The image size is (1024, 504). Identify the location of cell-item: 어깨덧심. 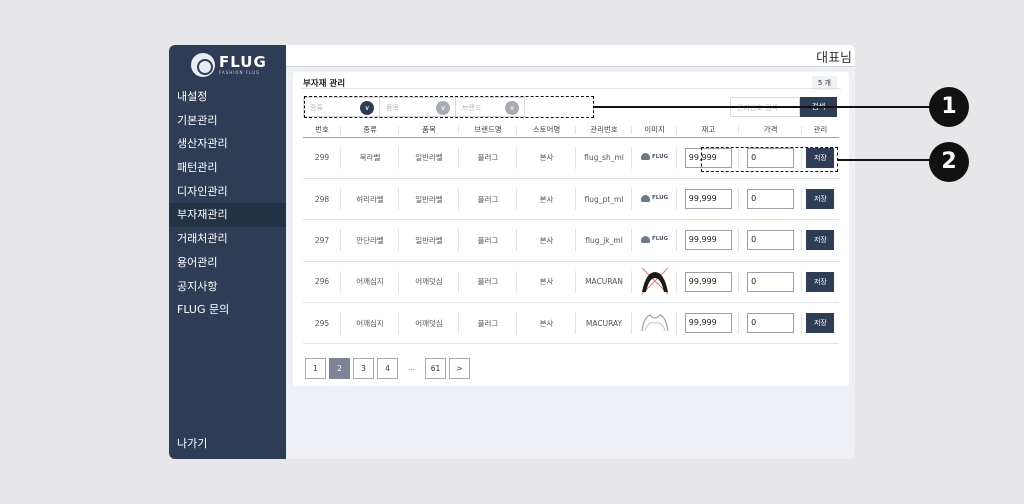
(429, 323).